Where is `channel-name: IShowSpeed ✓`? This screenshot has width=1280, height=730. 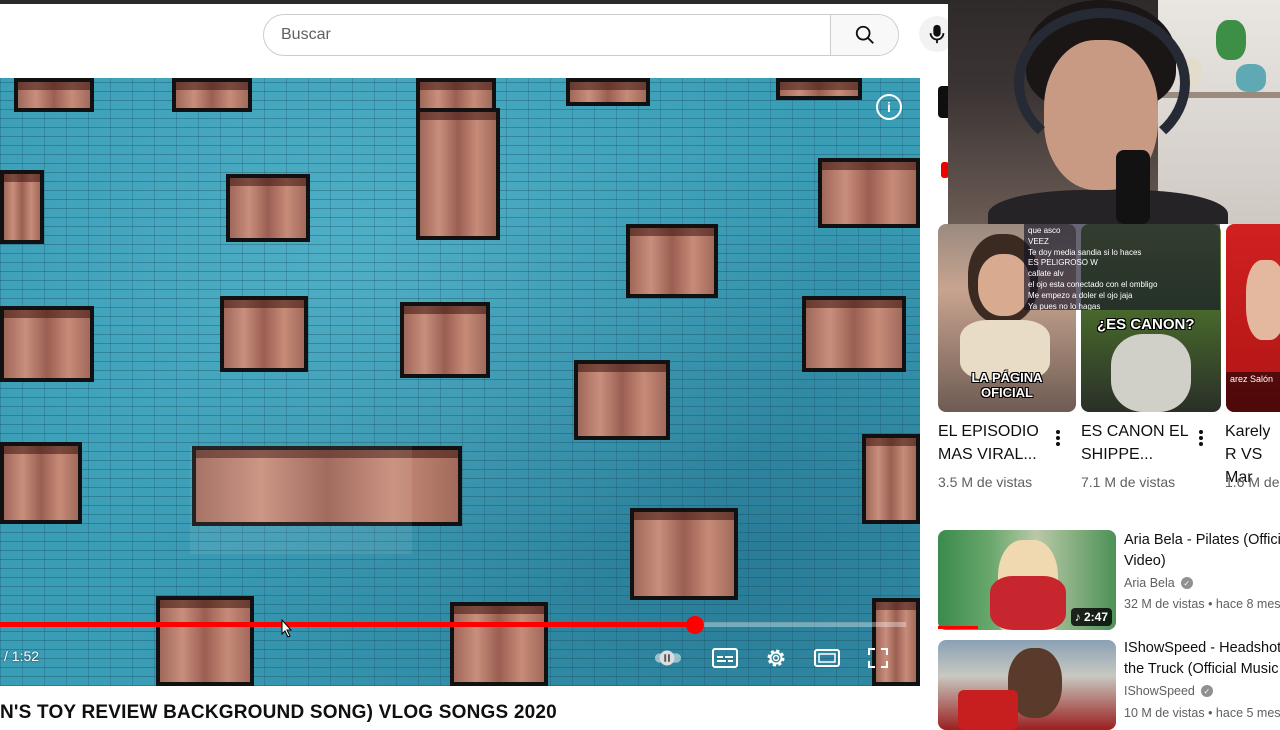
channel-name: IShowSpeed ✓ is located at coordinates (1168, 691).